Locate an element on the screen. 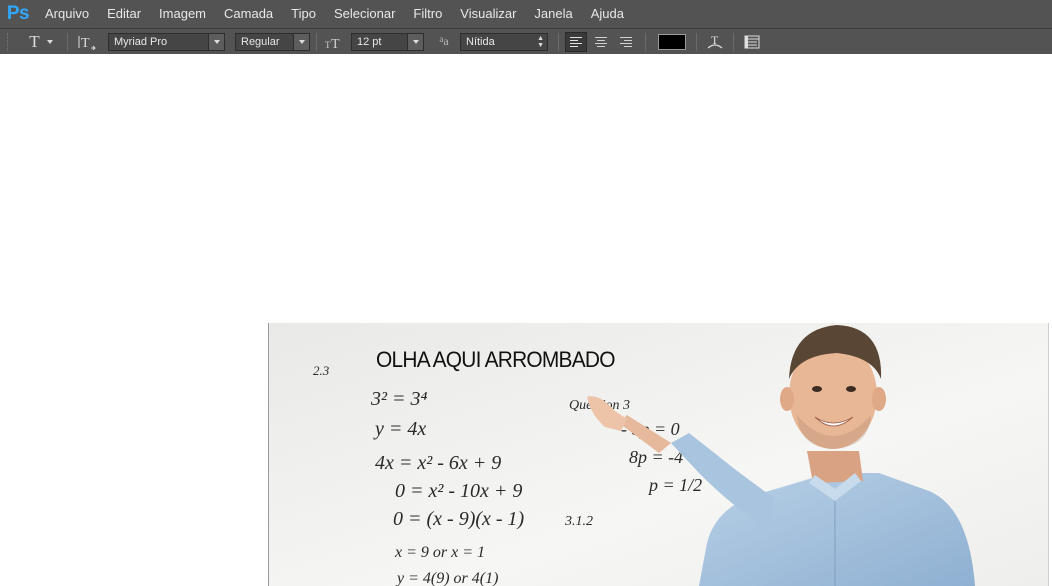 The width and height of the screenshot is (1052, 586). menu-selecionar: Selecionar is located at coordinates (364, 14).